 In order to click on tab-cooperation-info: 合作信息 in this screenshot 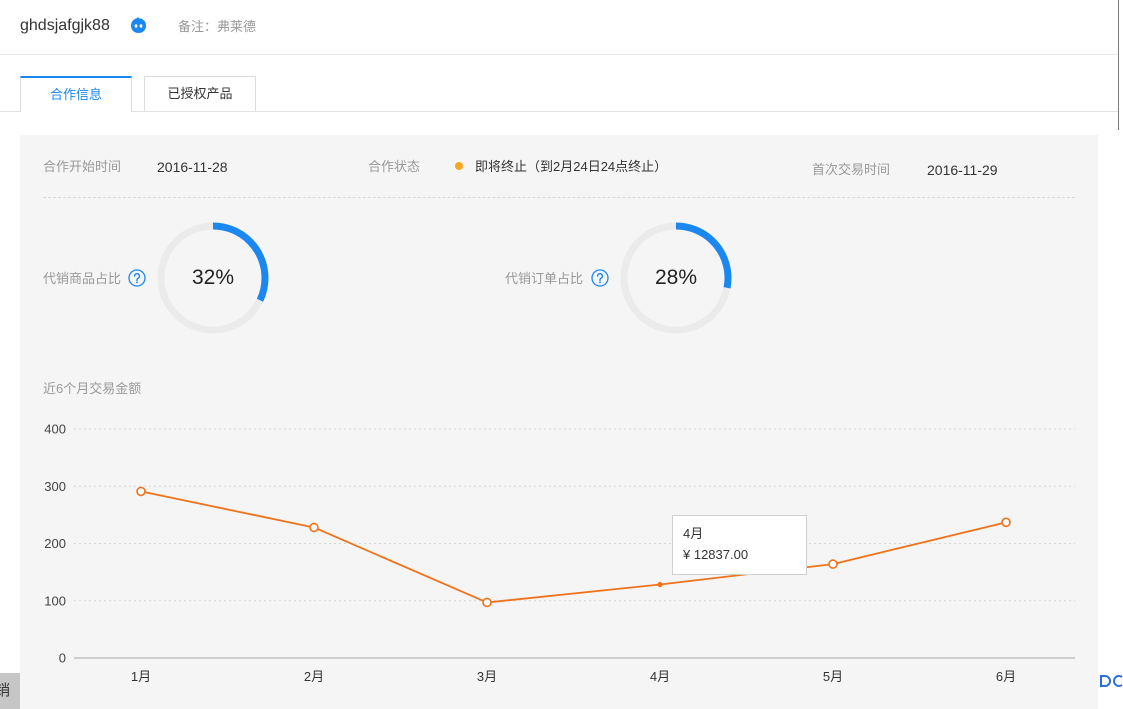, I will do `click(76, 94)`.